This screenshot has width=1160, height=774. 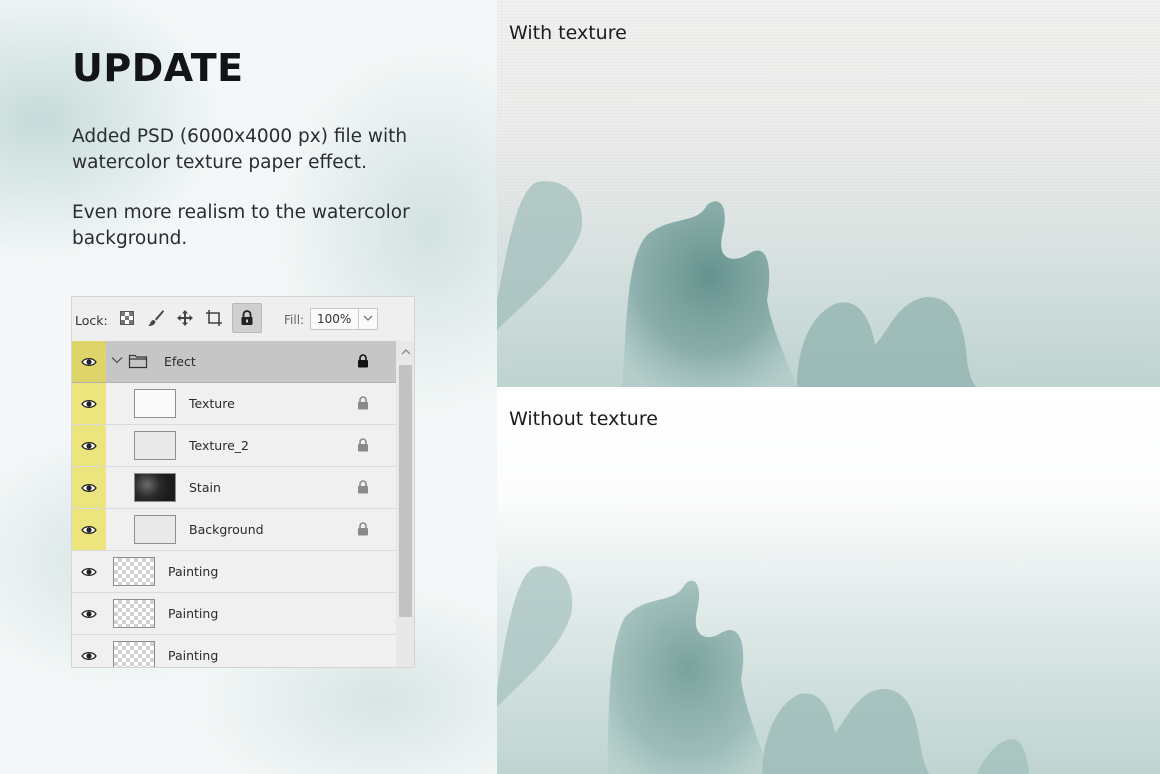 I want to click on fill-input: 100%, so click(x=344, y=319).